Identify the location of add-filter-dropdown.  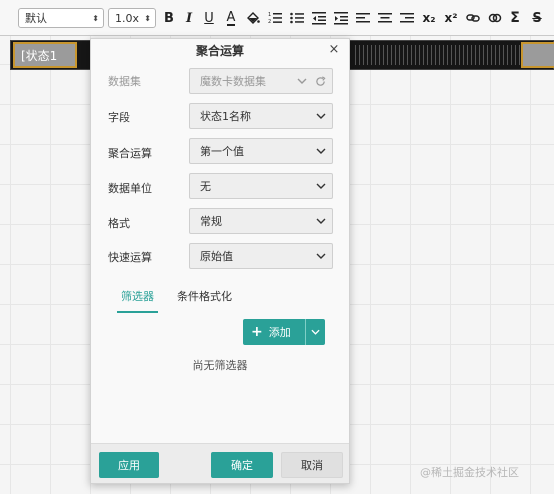
(315, 332).